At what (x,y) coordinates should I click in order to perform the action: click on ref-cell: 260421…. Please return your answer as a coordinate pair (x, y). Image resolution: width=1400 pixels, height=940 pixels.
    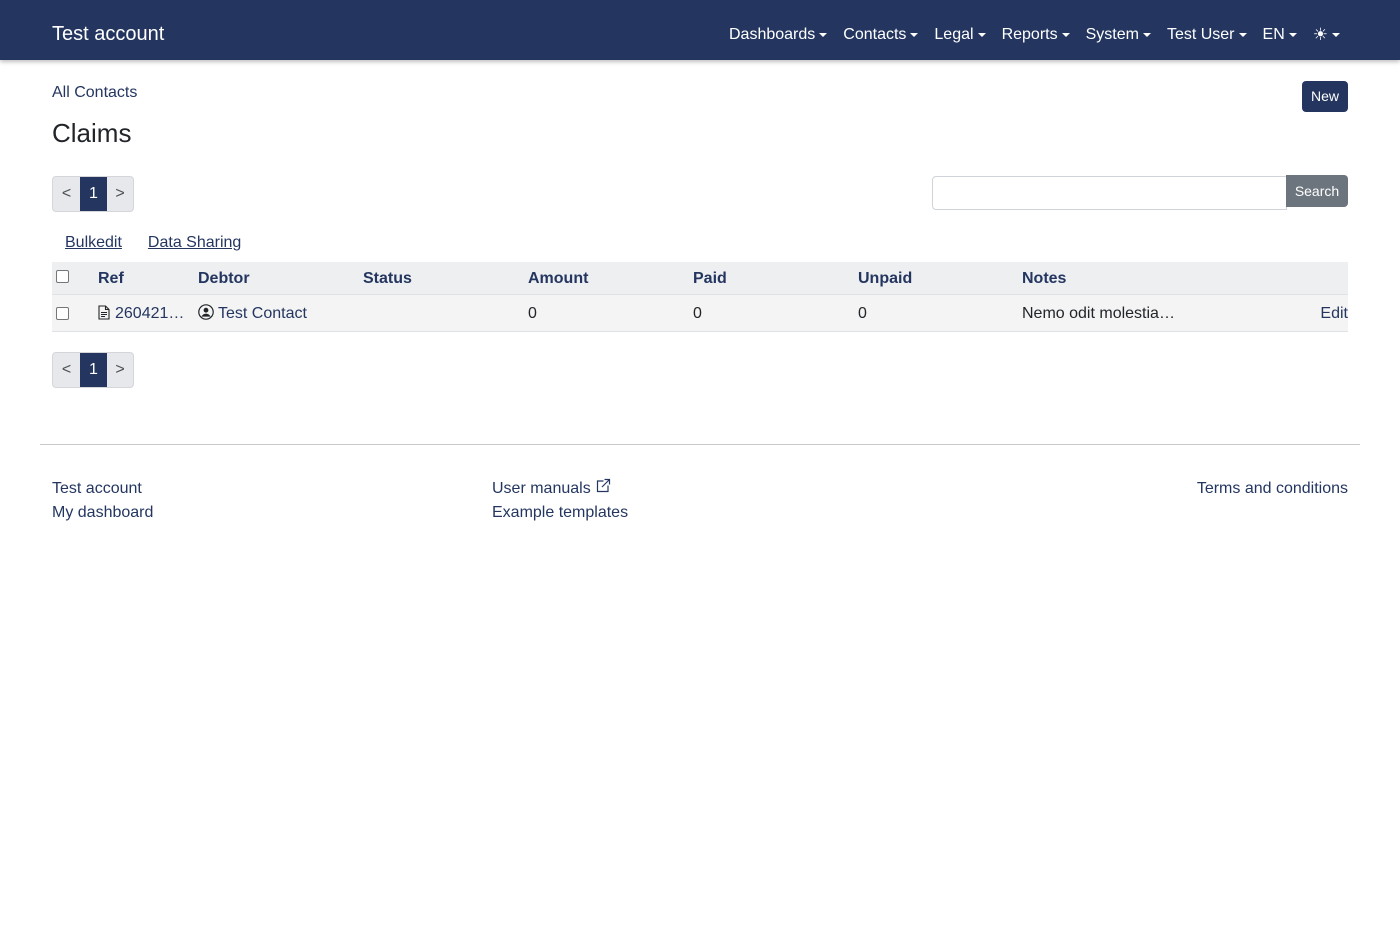
    Looking at the image, I should click on (141, 314).